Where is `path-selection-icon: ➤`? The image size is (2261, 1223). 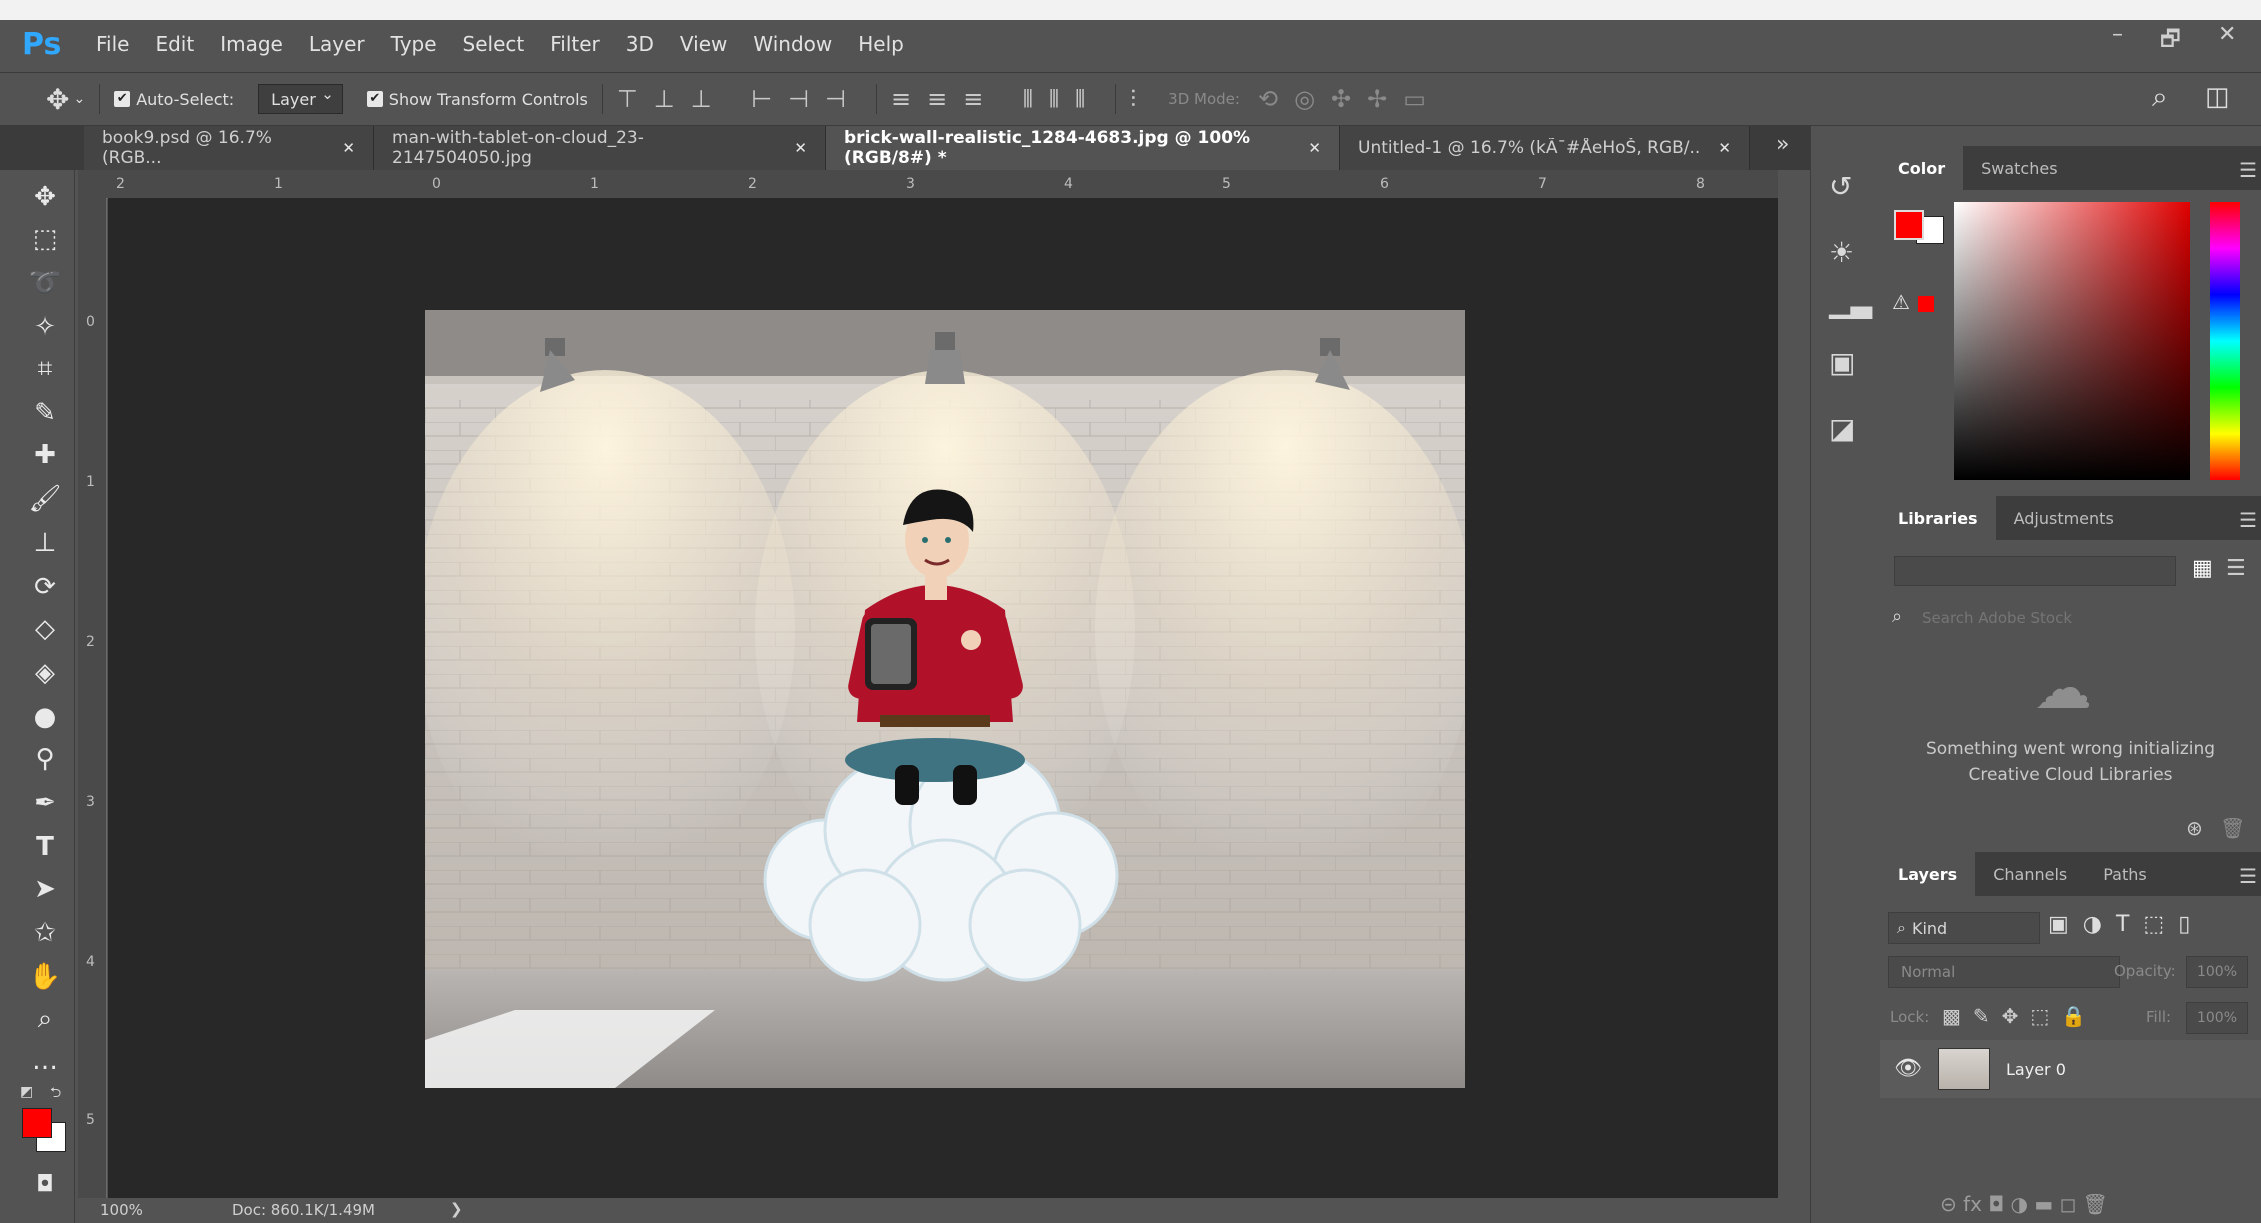 path-selection-icon: ➤ is located at coordinates (45, 889).